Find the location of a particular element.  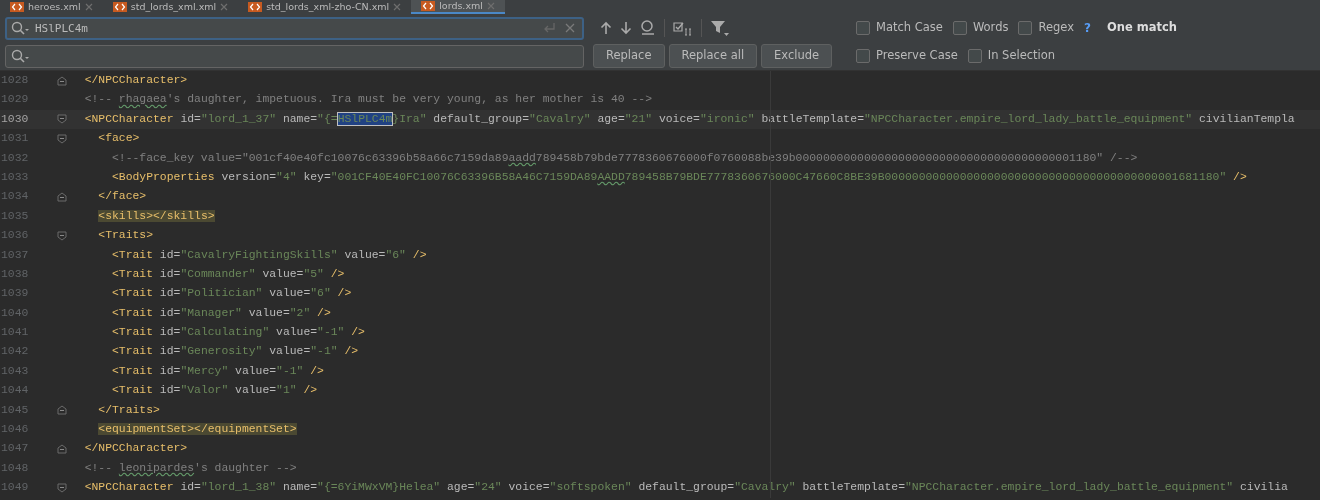

line-number: 1028 is located at coordinates (15, 80).